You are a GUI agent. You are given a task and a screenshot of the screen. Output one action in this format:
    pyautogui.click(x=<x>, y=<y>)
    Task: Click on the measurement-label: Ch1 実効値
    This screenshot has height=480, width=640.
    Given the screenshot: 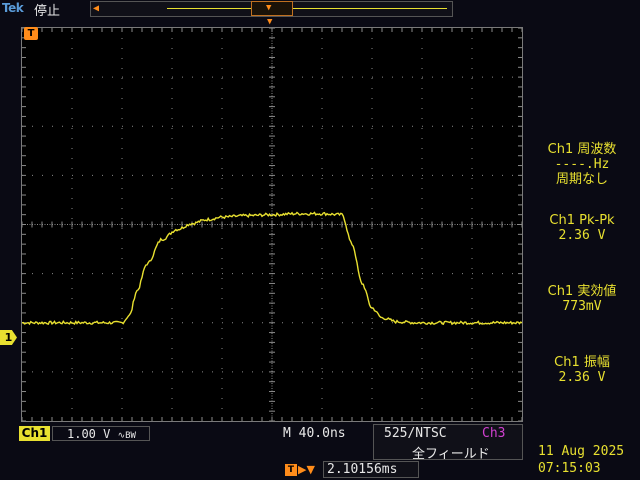 What is the action you would take?
    pyautogui.click(x=582, y=291)
    